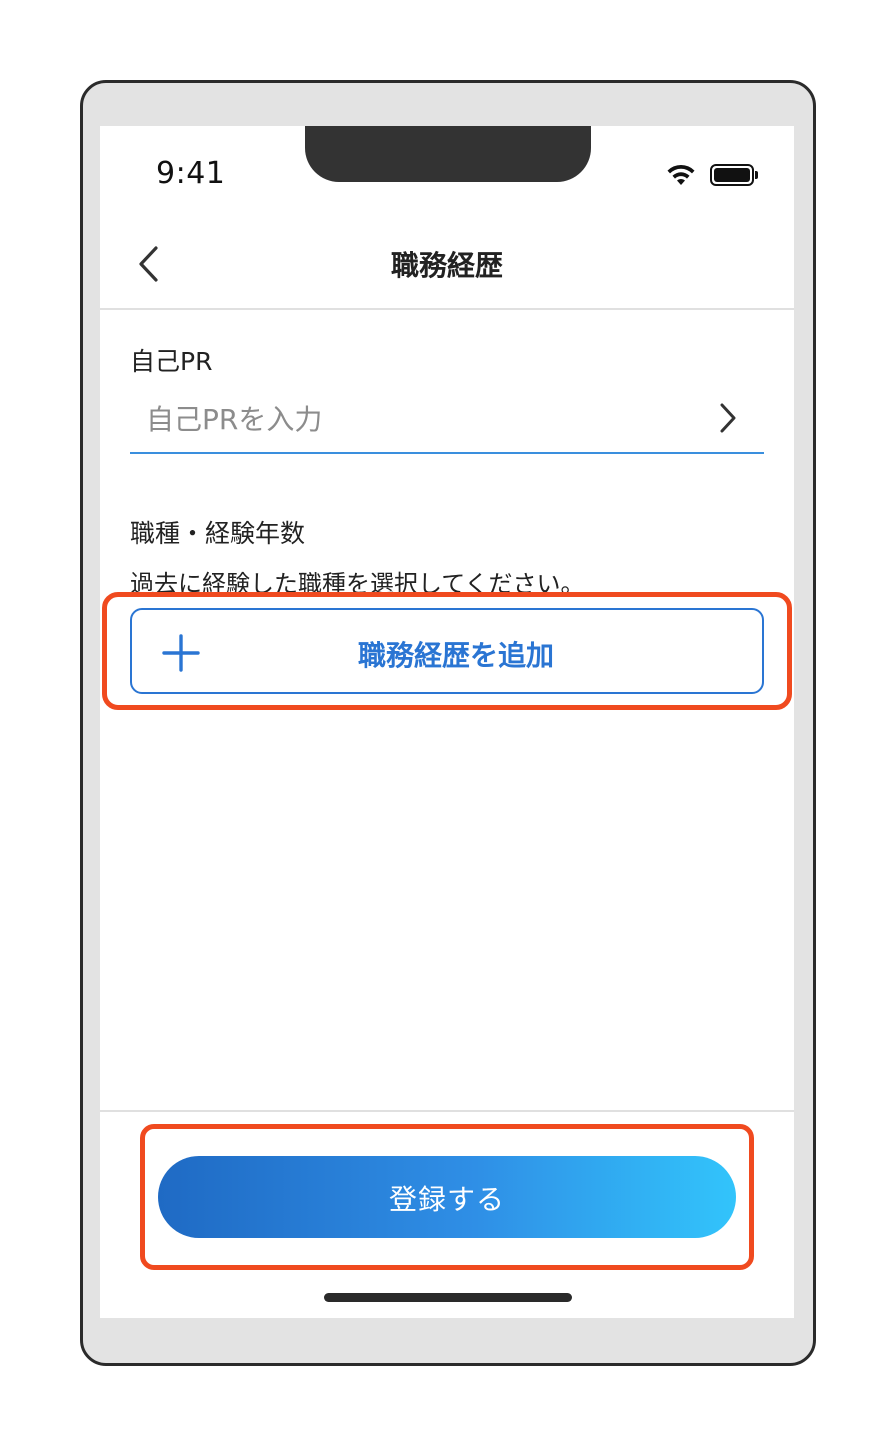 The height and width of the screenshot is (1446, 896). Describe the element at coordinates (446, 265) in the screenshot. I see `page-title: 職務経歴` at that location.